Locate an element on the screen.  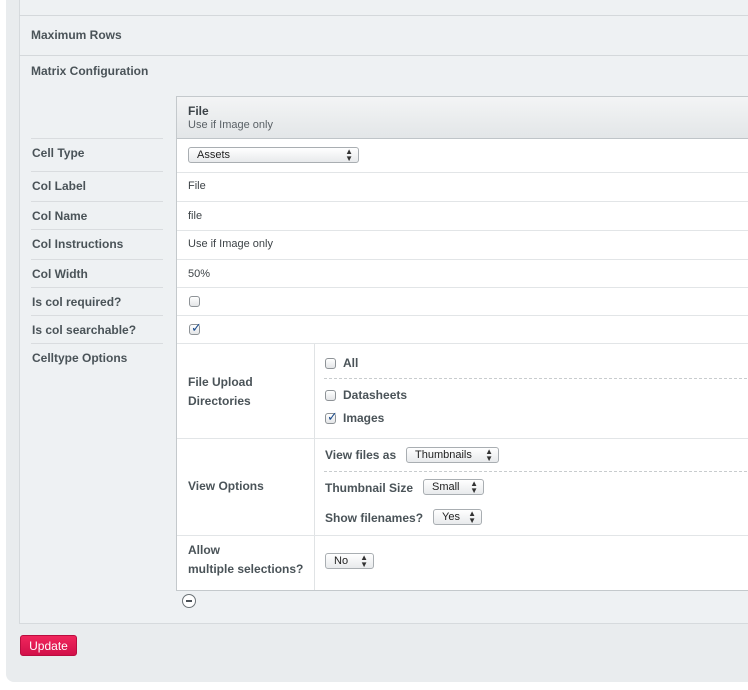
update-button: Update is located at coordinates (48, 645).